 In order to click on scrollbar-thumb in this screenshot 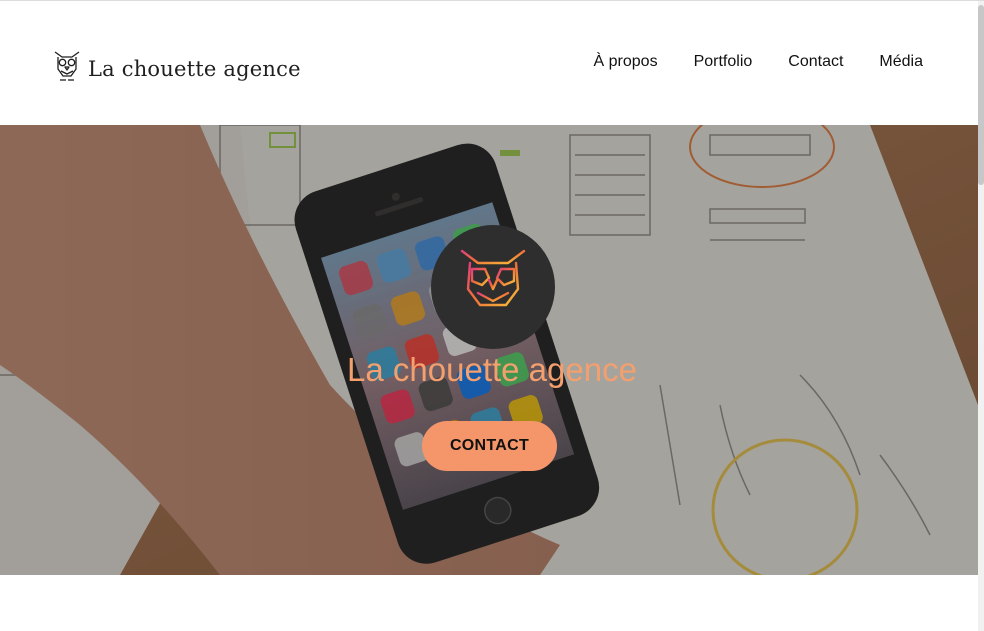, I will do `click(981, 95)`.